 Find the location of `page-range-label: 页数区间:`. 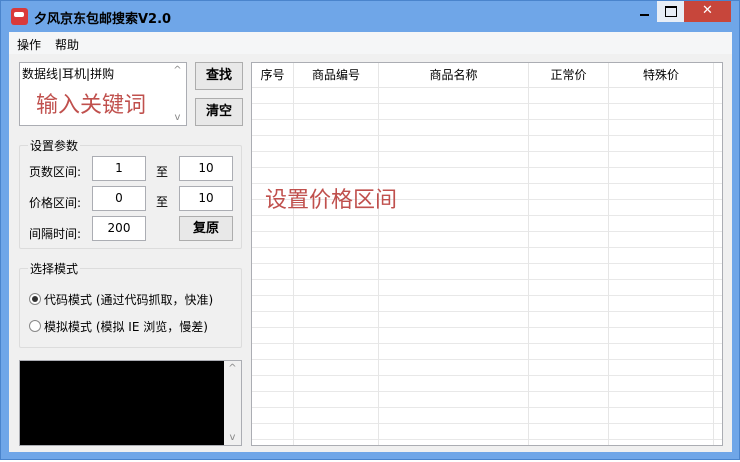

page-range-label: 页数区间: is located at coordinates (55, 172).